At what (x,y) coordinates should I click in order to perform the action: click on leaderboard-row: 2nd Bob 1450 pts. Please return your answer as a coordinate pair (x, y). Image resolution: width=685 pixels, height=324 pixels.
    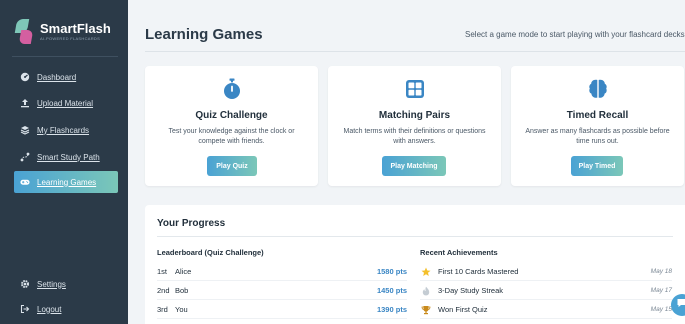
    Looking at the image, I should click on (282, 291).